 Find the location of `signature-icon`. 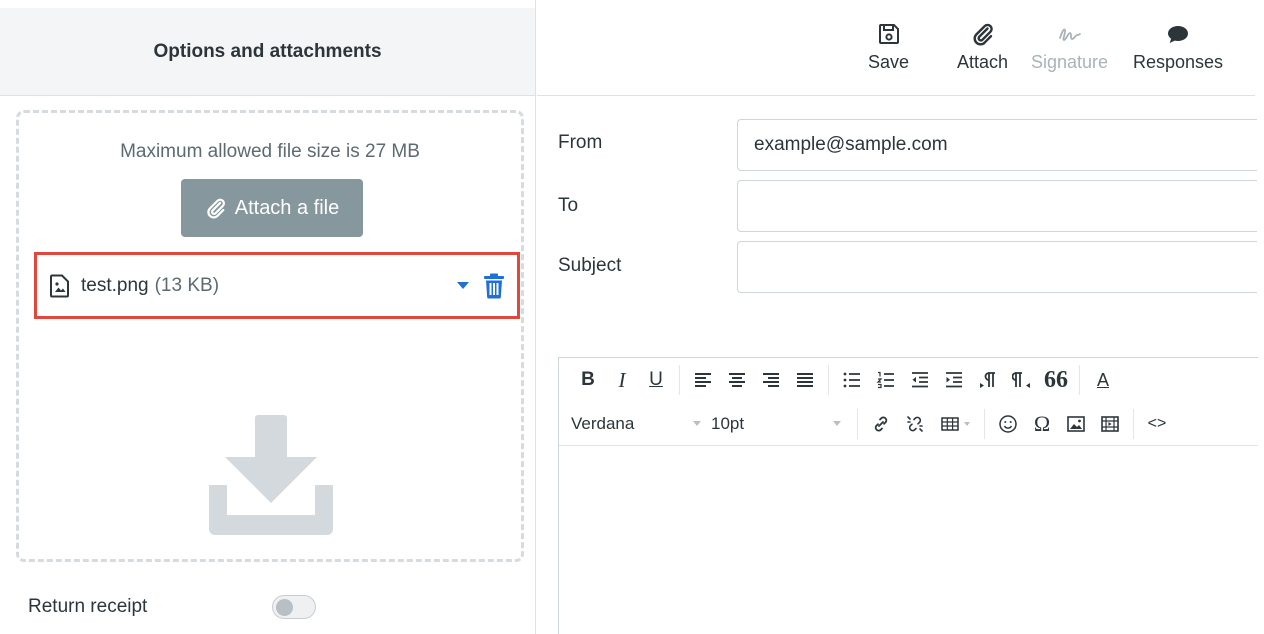

signature-icon is located at coordinates (1069, 34).